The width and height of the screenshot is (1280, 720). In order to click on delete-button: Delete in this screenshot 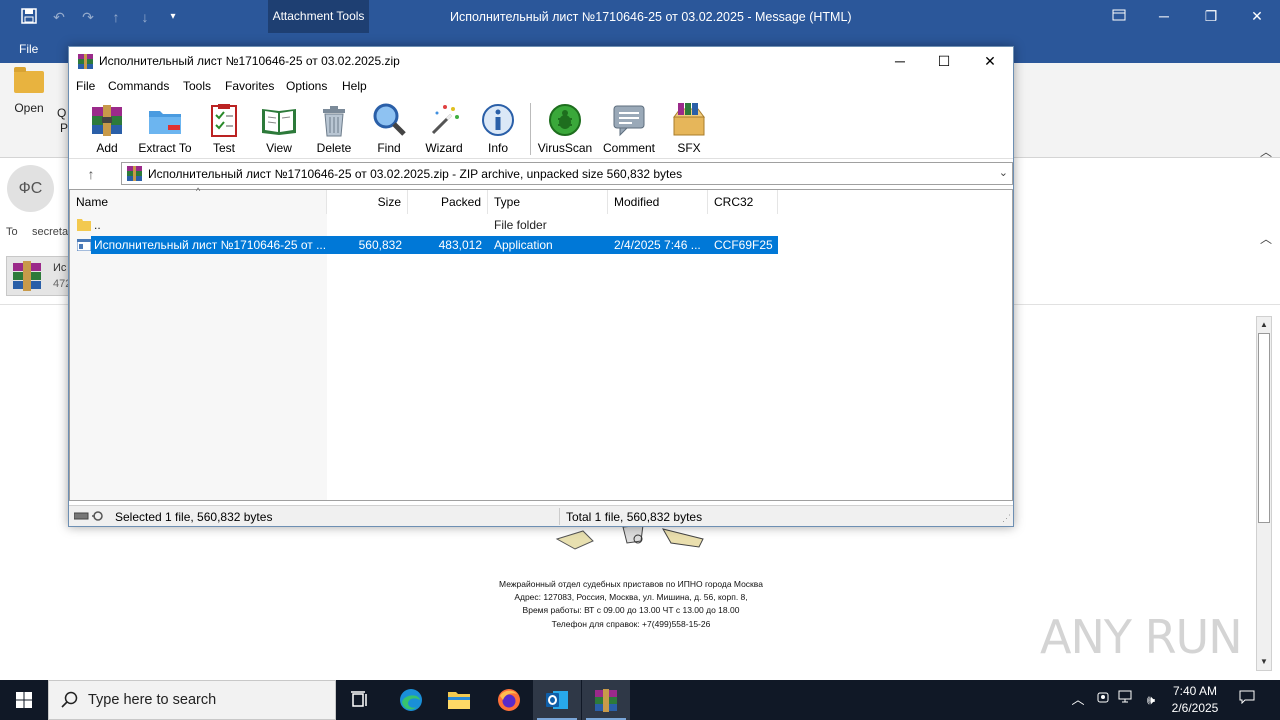, I will do `click(334, 128)`.